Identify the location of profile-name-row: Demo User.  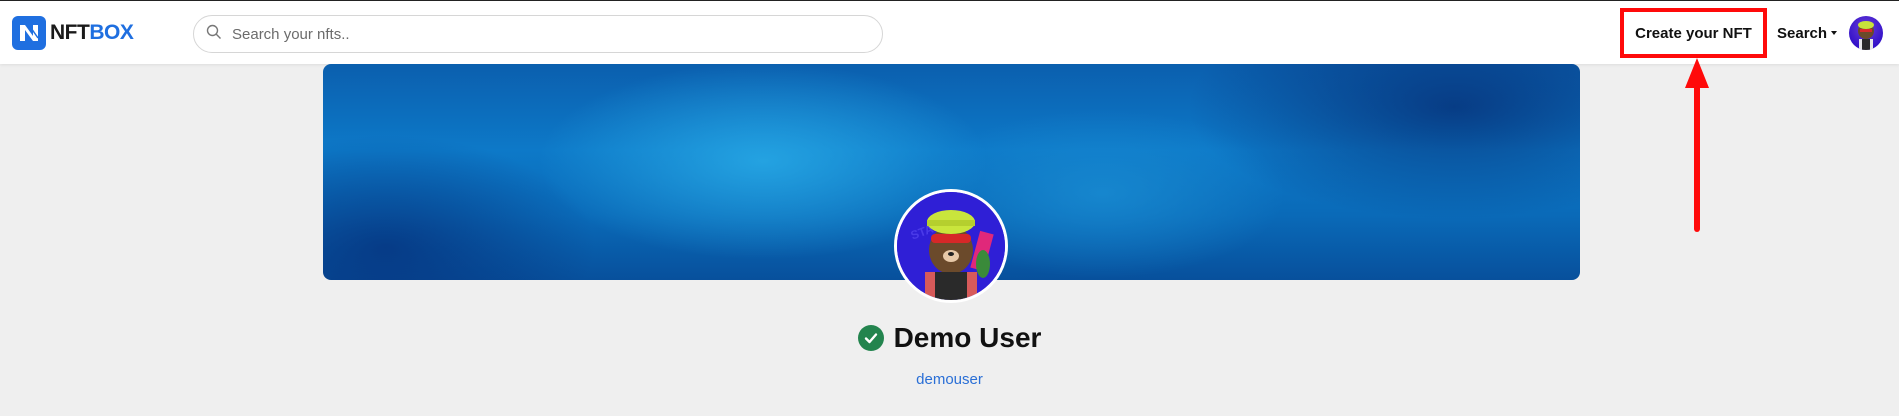
(949, 338).